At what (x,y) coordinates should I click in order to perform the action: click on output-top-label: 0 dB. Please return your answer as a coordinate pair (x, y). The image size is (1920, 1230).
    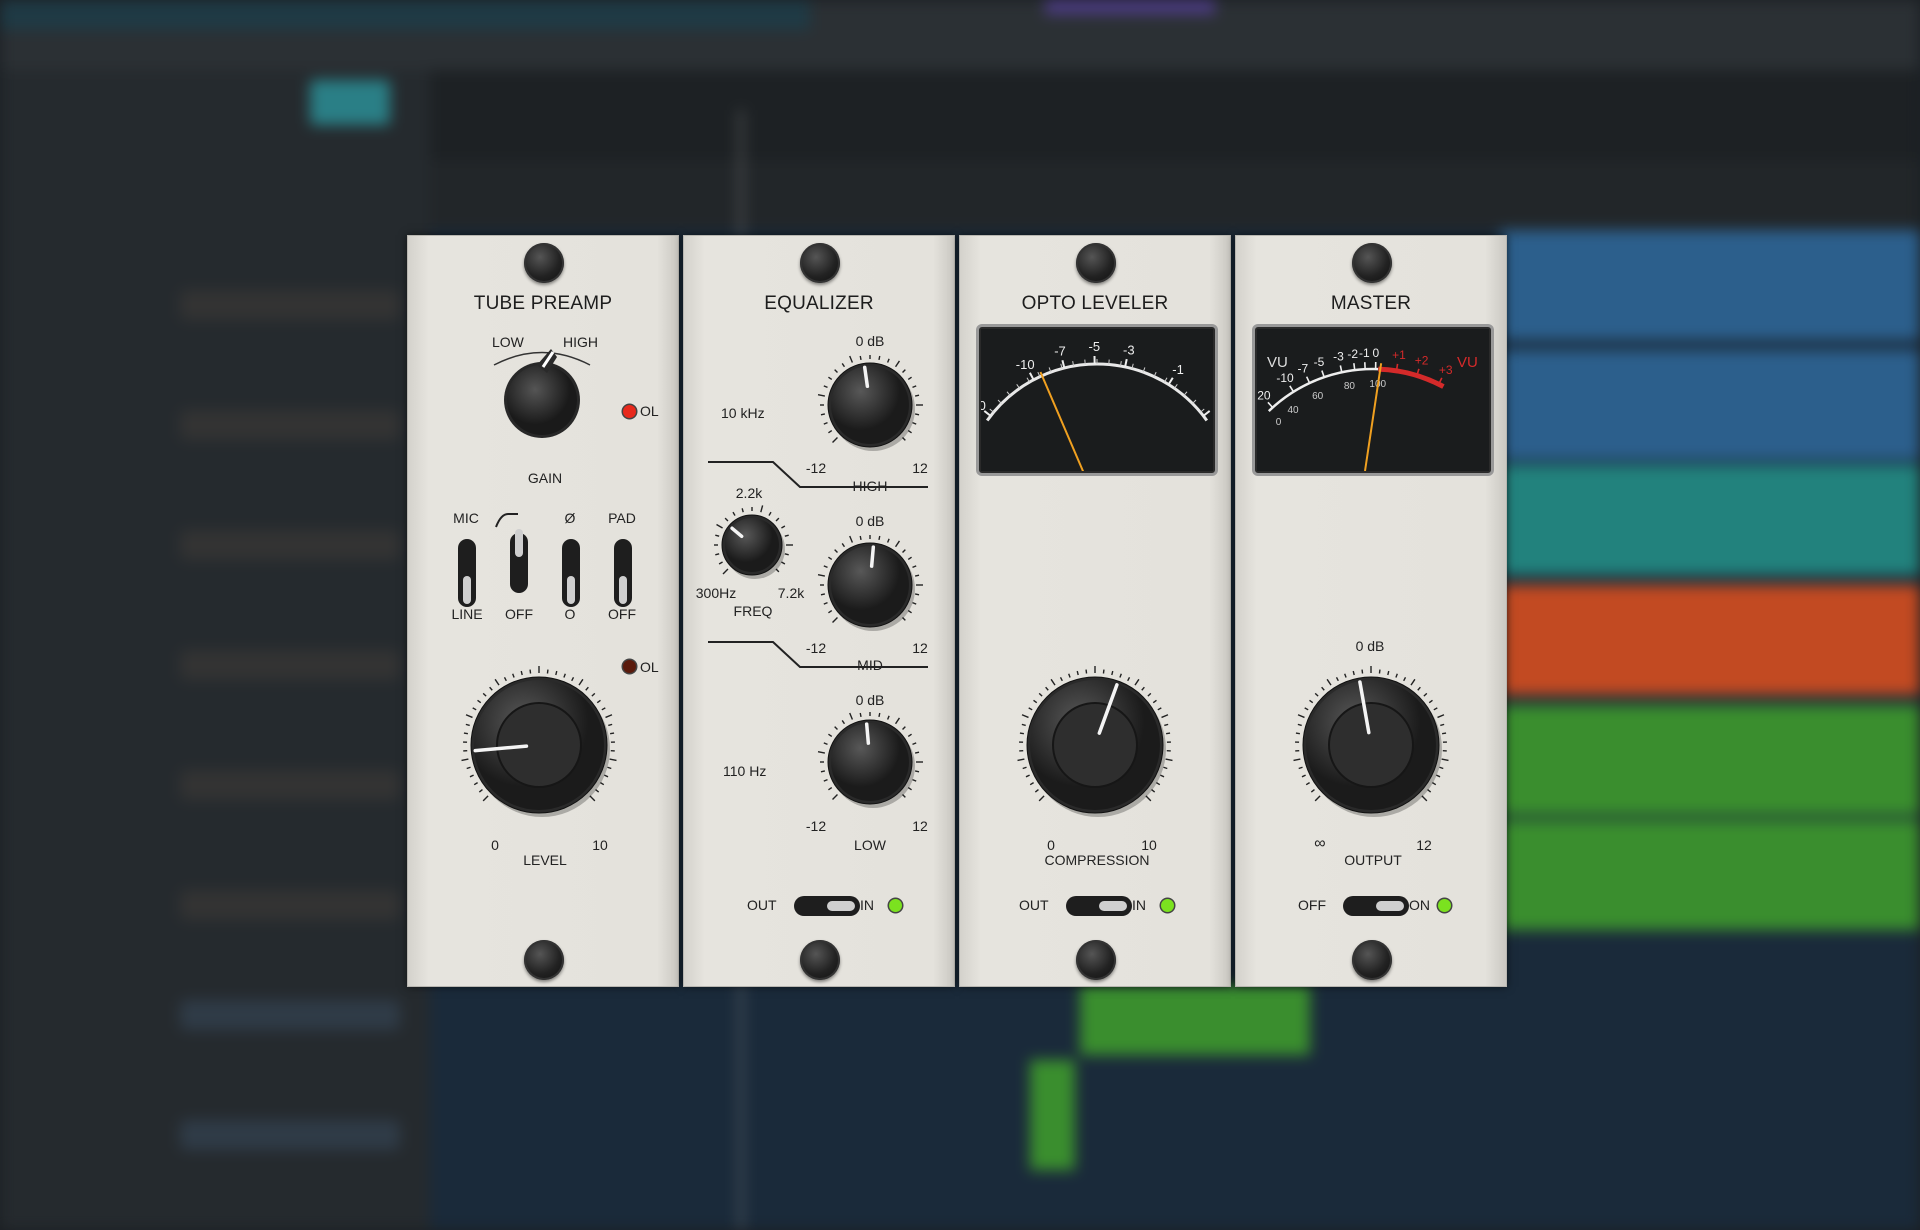
    Looking at the image, I should click on (1370, 646).